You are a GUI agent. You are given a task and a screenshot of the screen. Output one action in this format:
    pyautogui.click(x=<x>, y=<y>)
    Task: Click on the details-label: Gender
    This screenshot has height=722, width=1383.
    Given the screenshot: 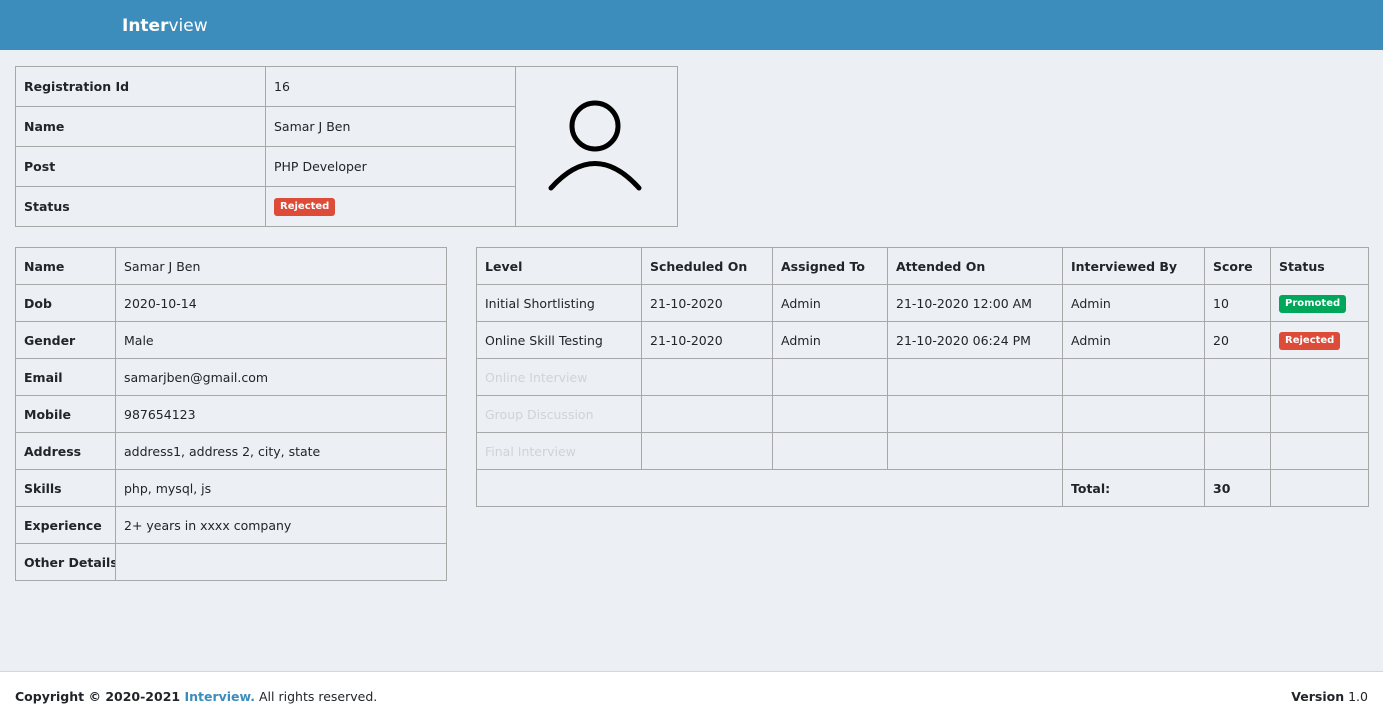 What is the action you would take?
    pyautogui.click(x=65, y=340)
    